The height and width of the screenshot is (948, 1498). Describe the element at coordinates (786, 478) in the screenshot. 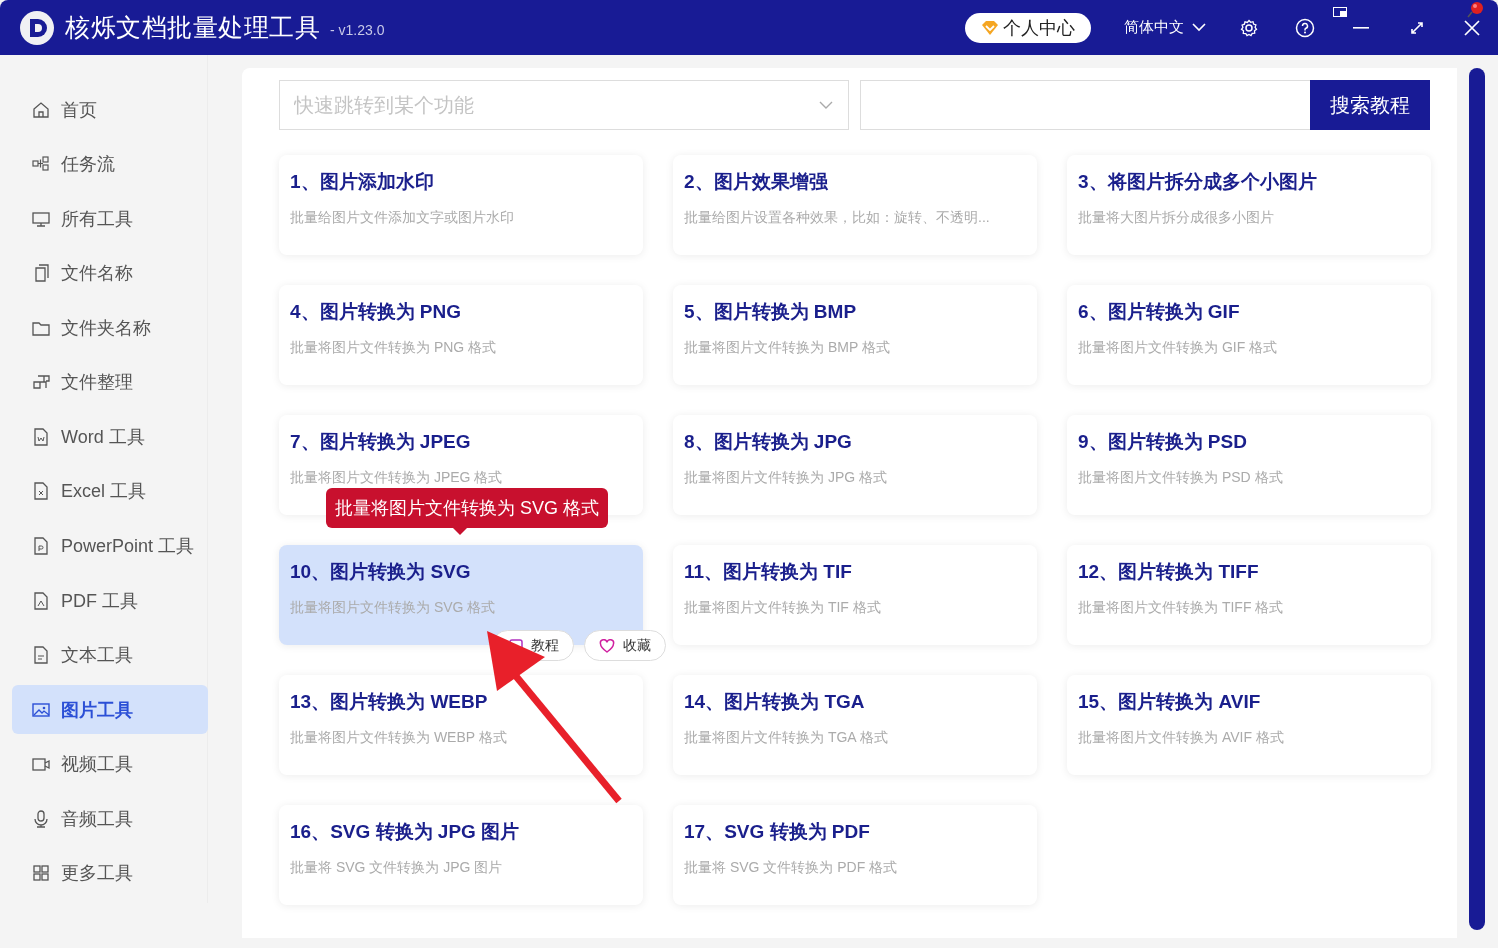

I see `tool-description: 批量将图片文件转换为 JPG 格式` at that location.